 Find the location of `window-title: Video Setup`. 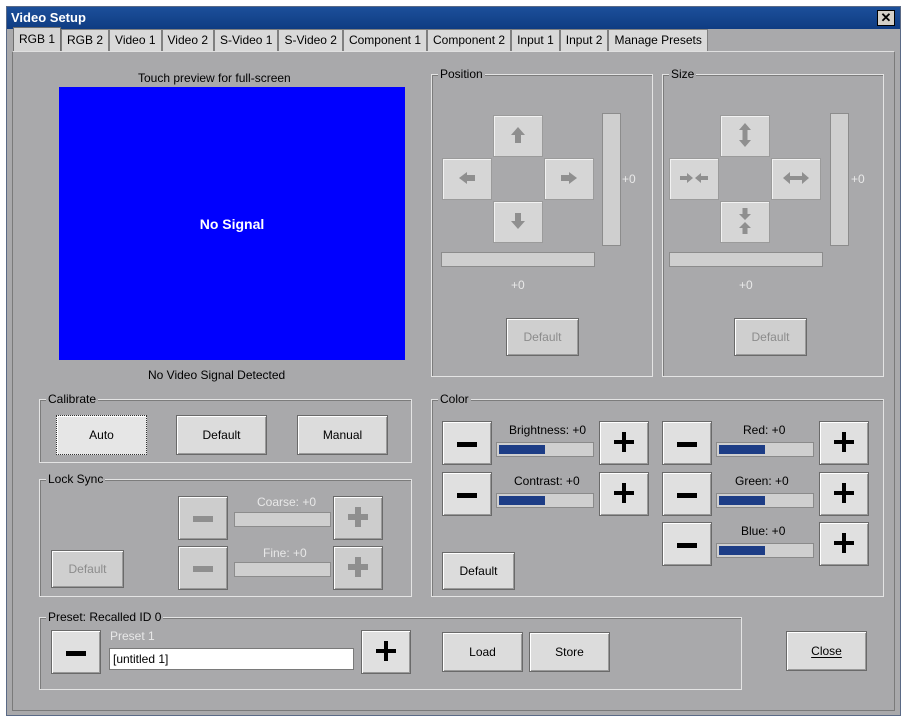

window-title: Video Setup is located at coordinates (48, 17).